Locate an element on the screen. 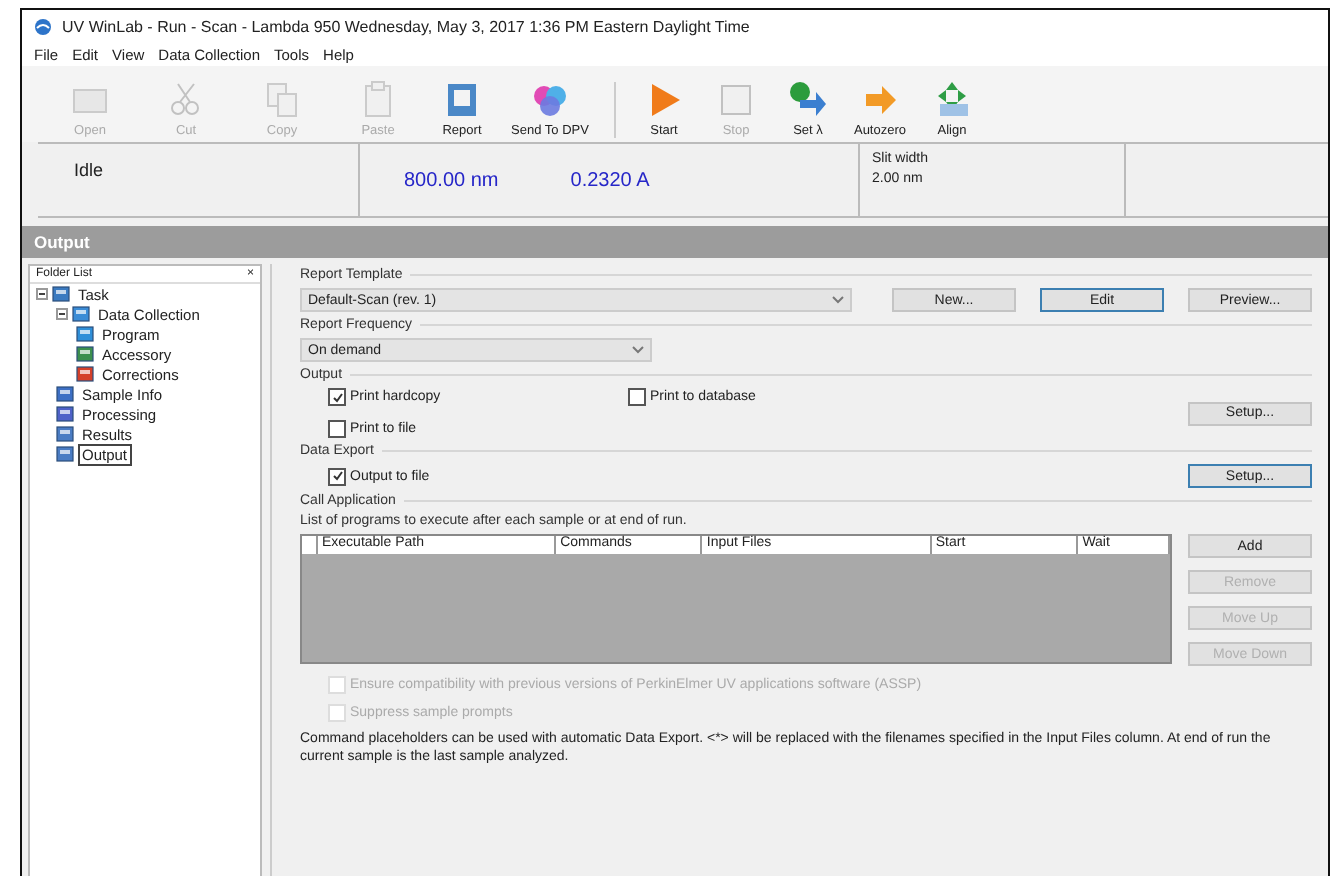  report-icon is located at coordinates (462, 100).